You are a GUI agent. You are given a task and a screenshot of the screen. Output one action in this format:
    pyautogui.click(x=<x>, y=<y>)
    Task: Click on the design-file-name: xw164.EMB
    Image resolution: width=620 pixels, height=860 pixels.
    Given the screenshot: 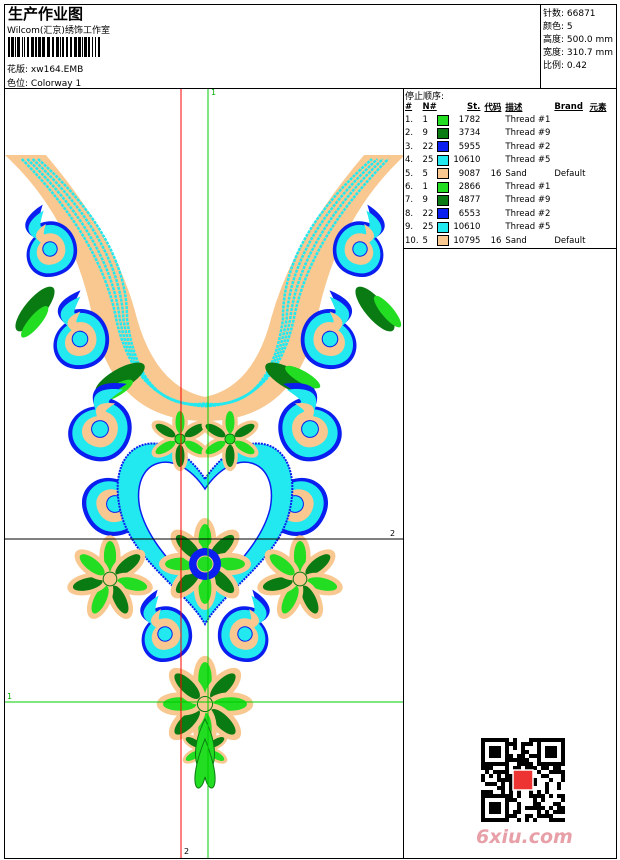 What is the action you would take?
    pyautogui.click(x=57, y=70)
    